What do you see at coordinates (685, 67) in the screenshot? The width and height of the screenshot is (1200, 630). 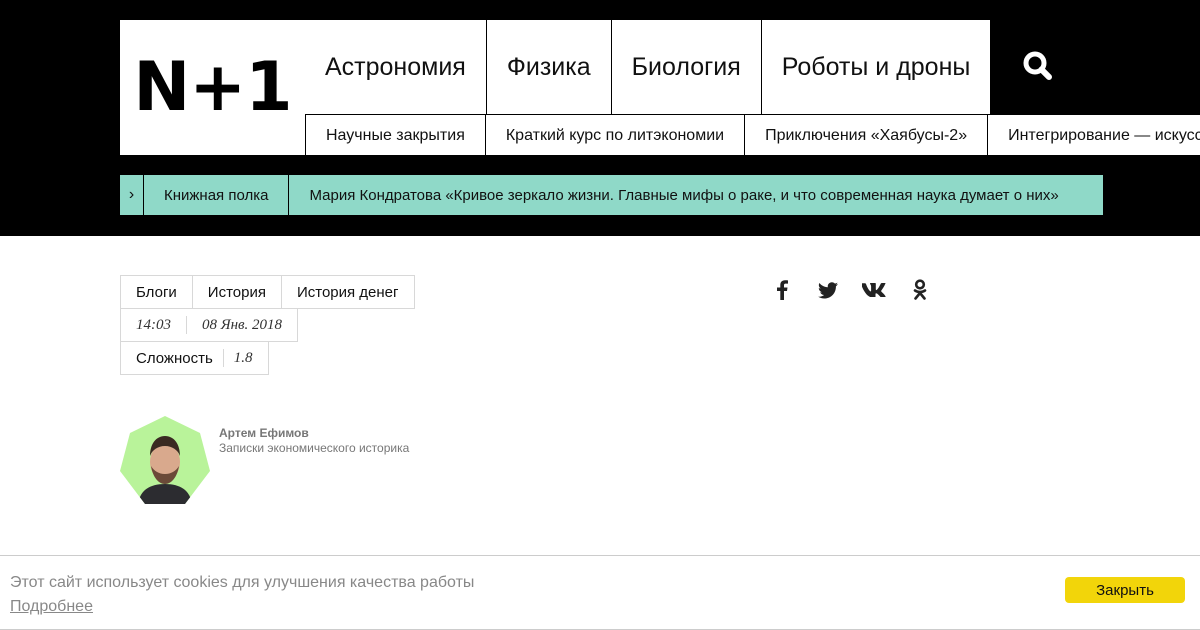 I see `nav-item-biology: Биология` at bounding box center [685, 67].